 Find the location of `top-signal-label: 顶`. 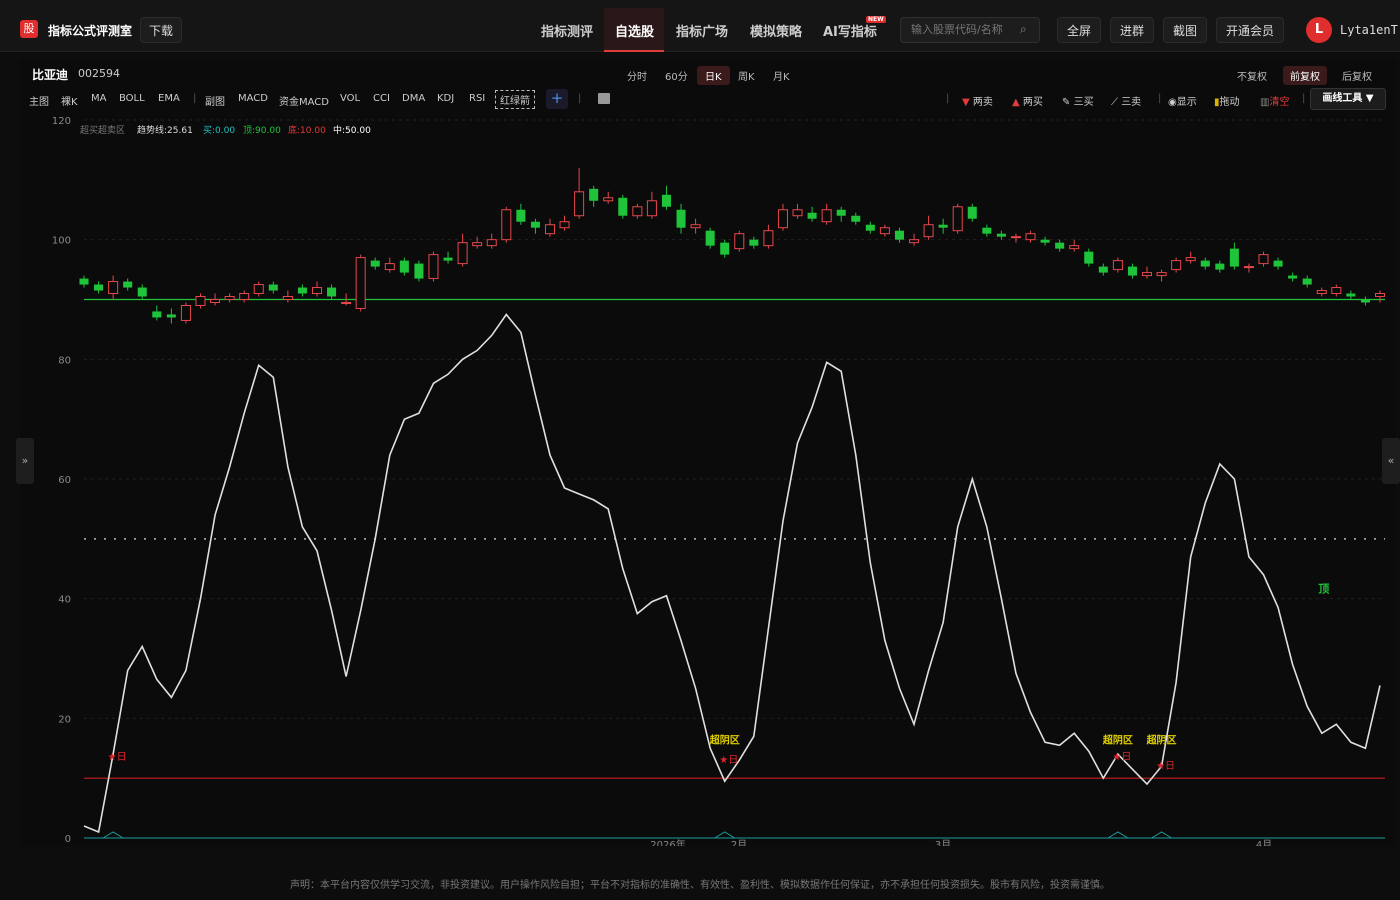

top-signal-label: 顶 is located at coordinates (1323, 589).